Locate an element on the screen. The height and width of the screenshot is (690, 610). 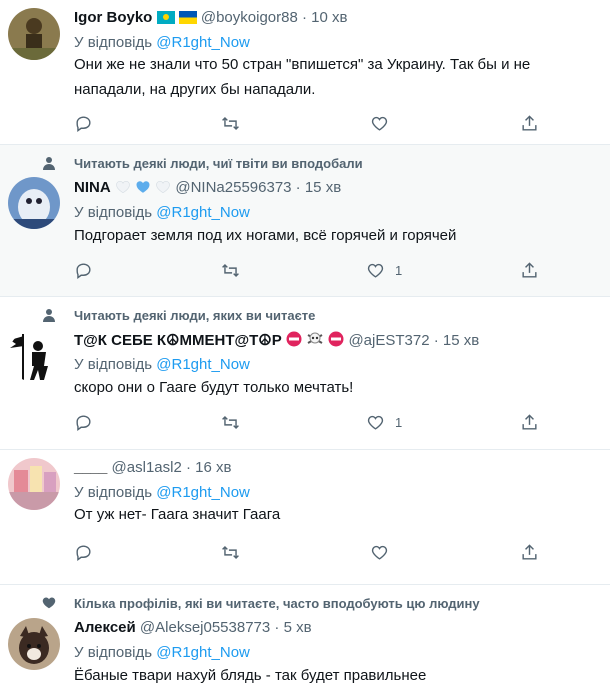
tweet-header: Т@К СЕБЕ К☮ММЕНТ@Т☮Р @ajEST372 · 15 хв is located at coordinates (276, 341).